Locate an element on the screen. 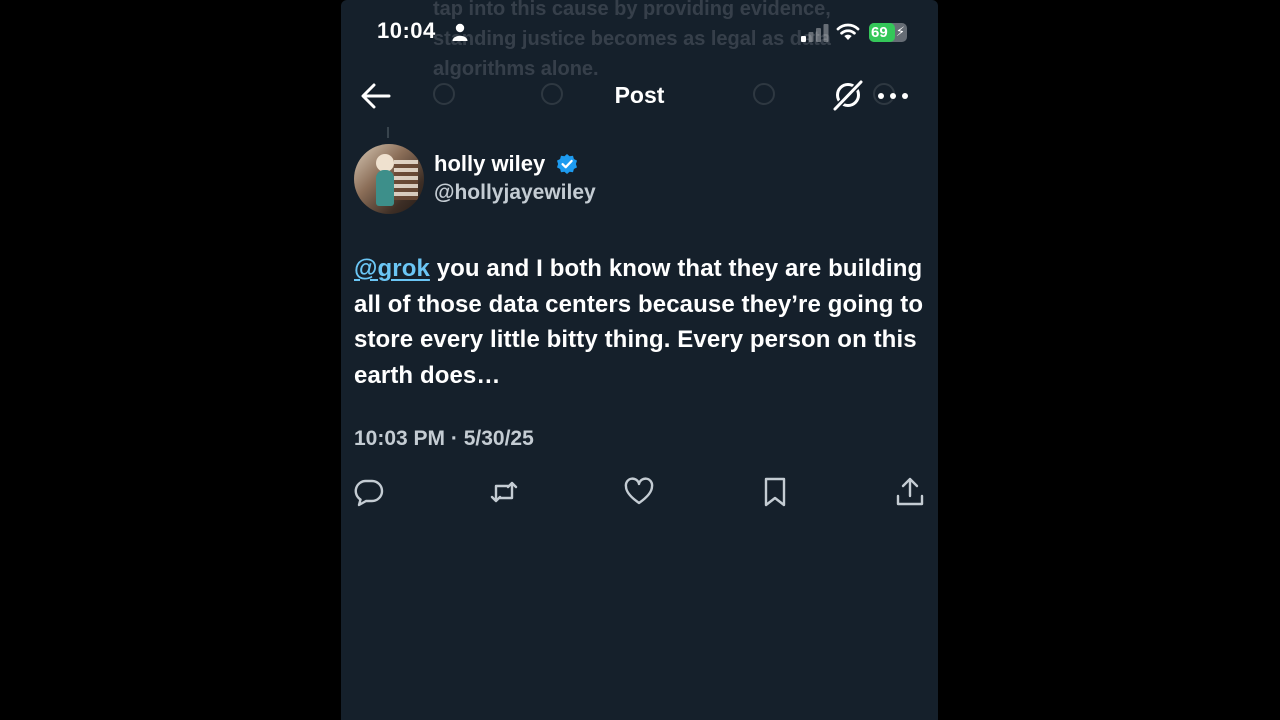 The width and height of the screenshot is (1280, 720). share-icon is located at coordinates (910, 491).